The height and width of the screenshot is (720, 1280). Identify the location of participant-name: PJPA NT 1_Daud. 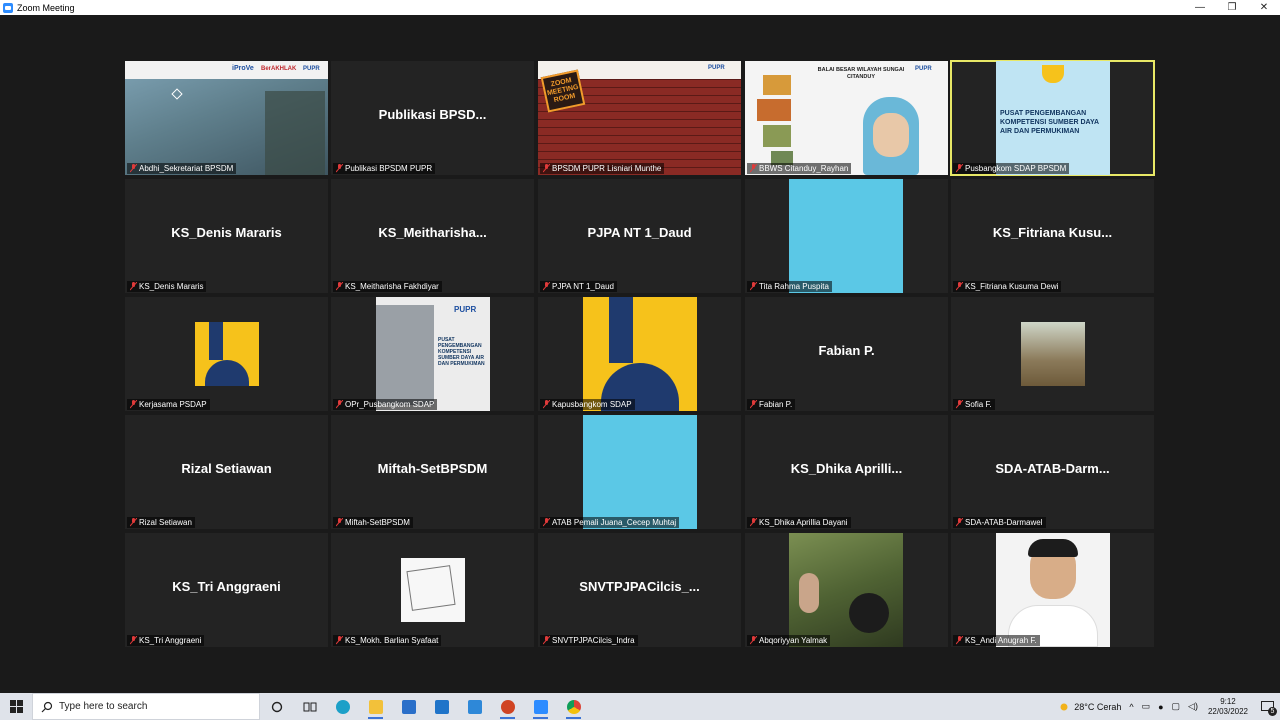
(639, 232).